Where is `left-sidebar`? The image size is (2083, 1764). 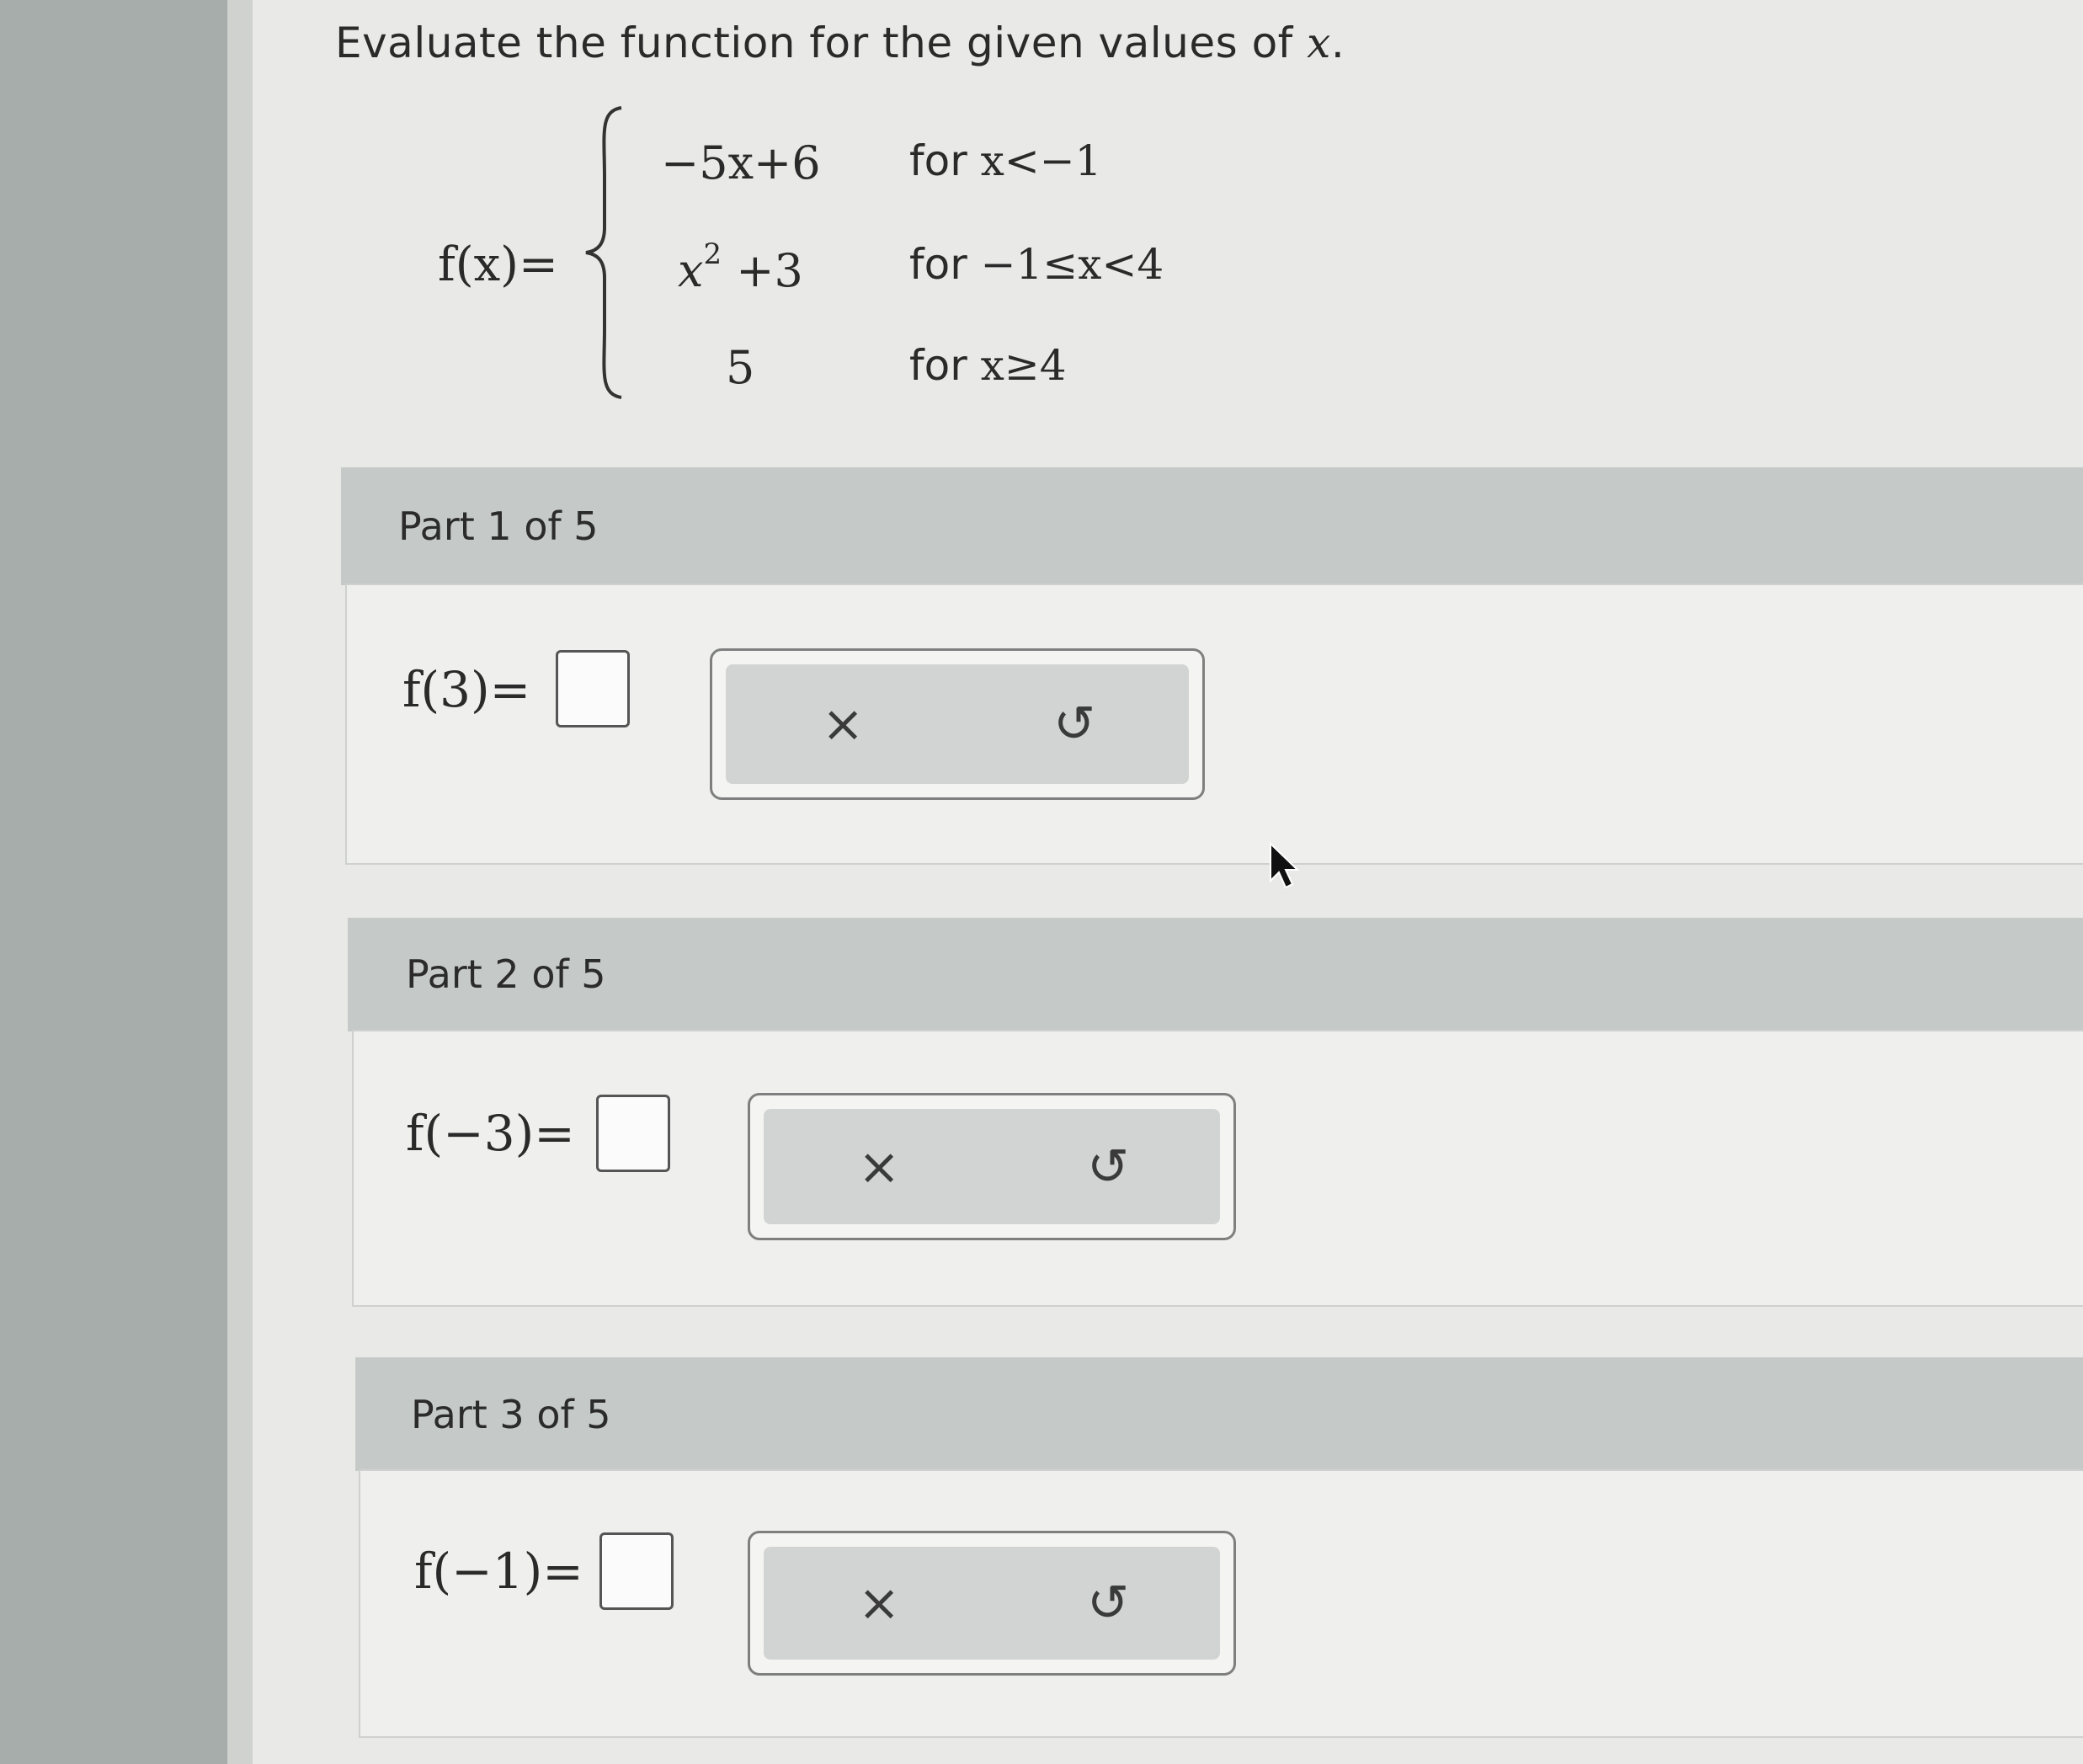 left-sidebar is located at coordinates (122, 882).